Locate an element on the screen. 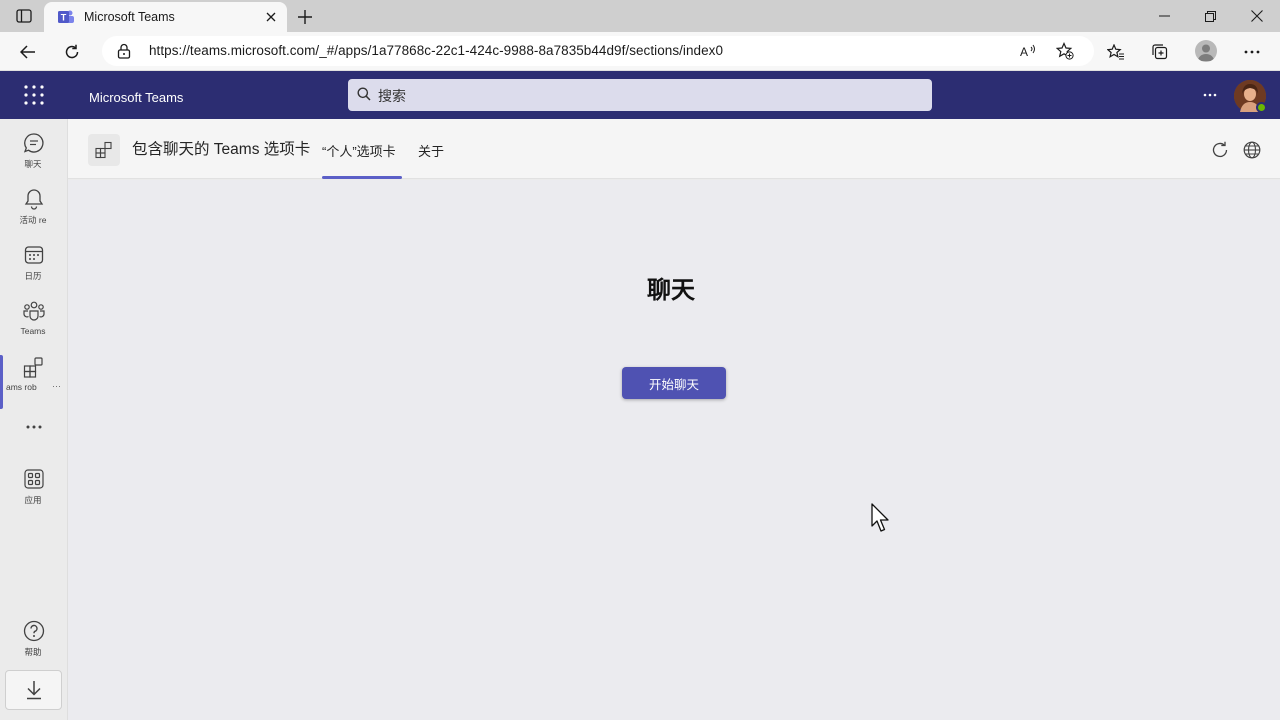 The width and height of the screenshot is (1280, 720). rail-item-label: 活动 re is located at coordinates (33, 220).